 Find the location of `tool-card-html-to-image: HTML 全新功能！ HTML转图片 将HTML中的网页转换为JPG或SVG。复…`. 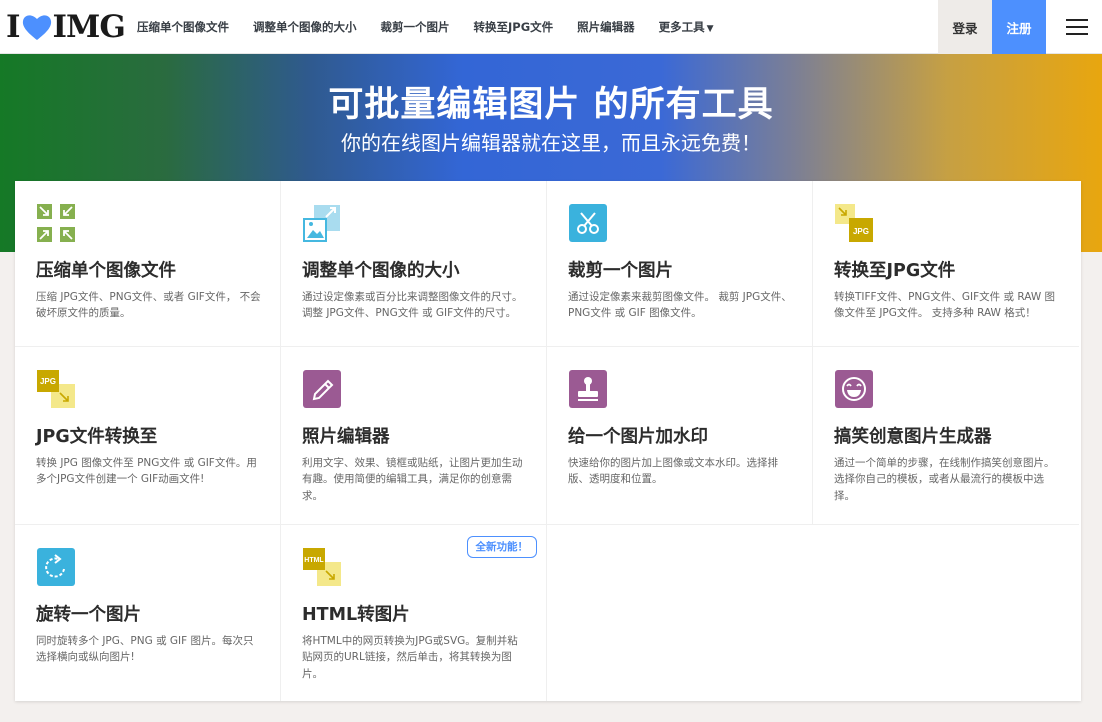

tool-card-html-to-image: HTML 全新功能！ HTML转图片 将HTML中的网页转换为JPG或SVG。复… is located at coordinates (414, 613).